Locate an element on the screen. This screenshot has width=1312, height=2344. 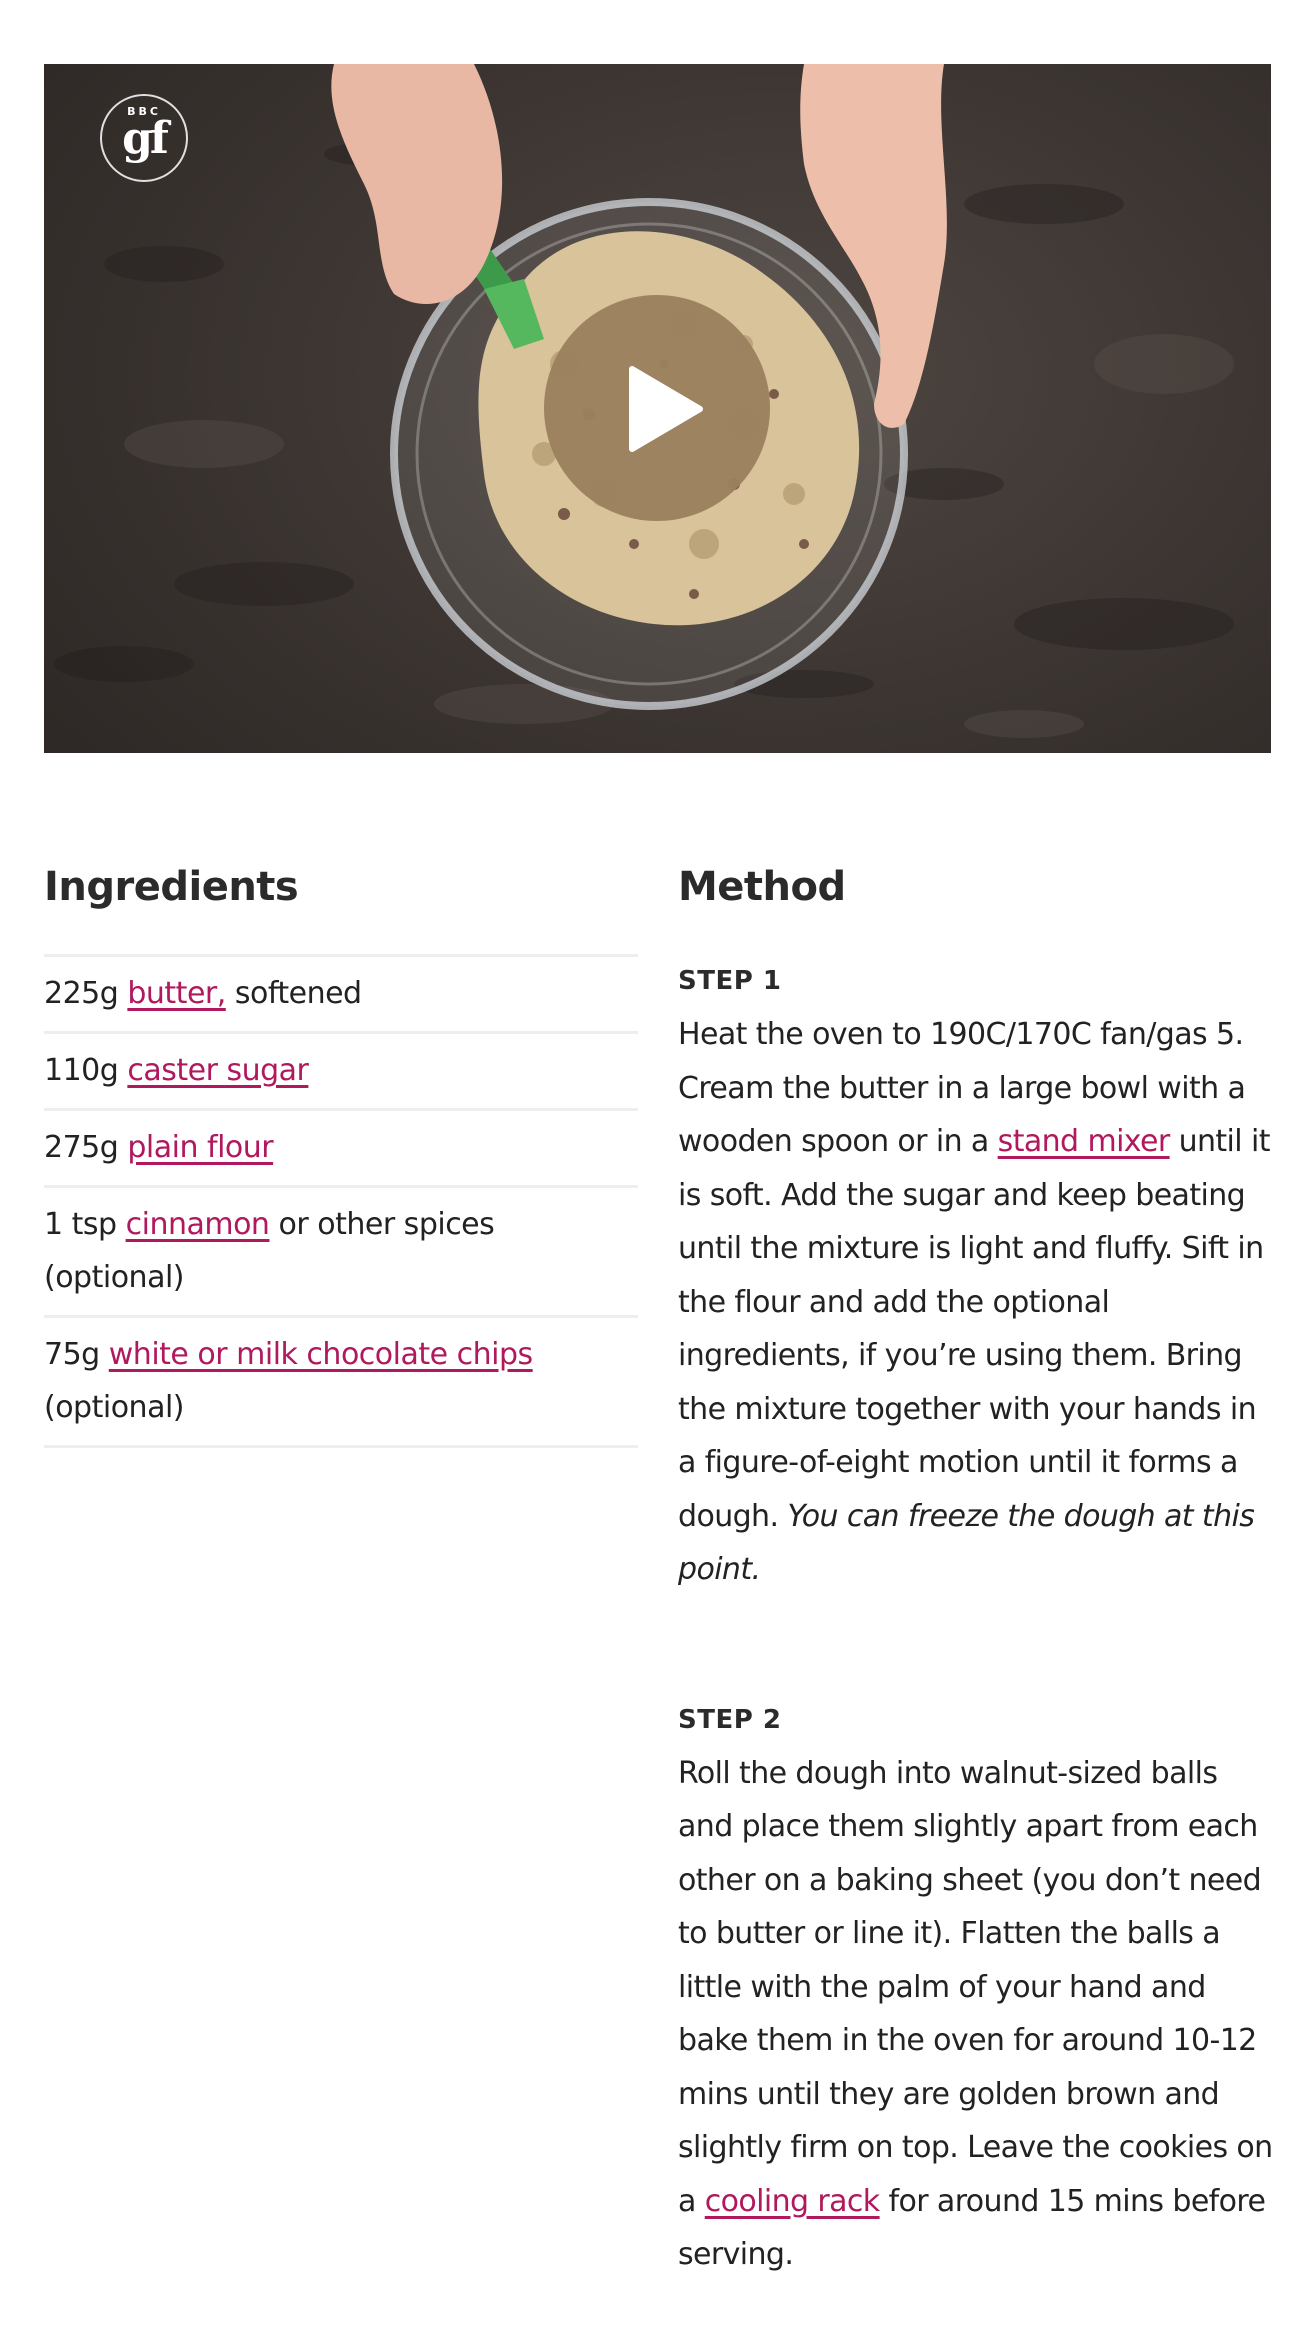
logo-gf-text: gf is located at coordinates (145, 138).